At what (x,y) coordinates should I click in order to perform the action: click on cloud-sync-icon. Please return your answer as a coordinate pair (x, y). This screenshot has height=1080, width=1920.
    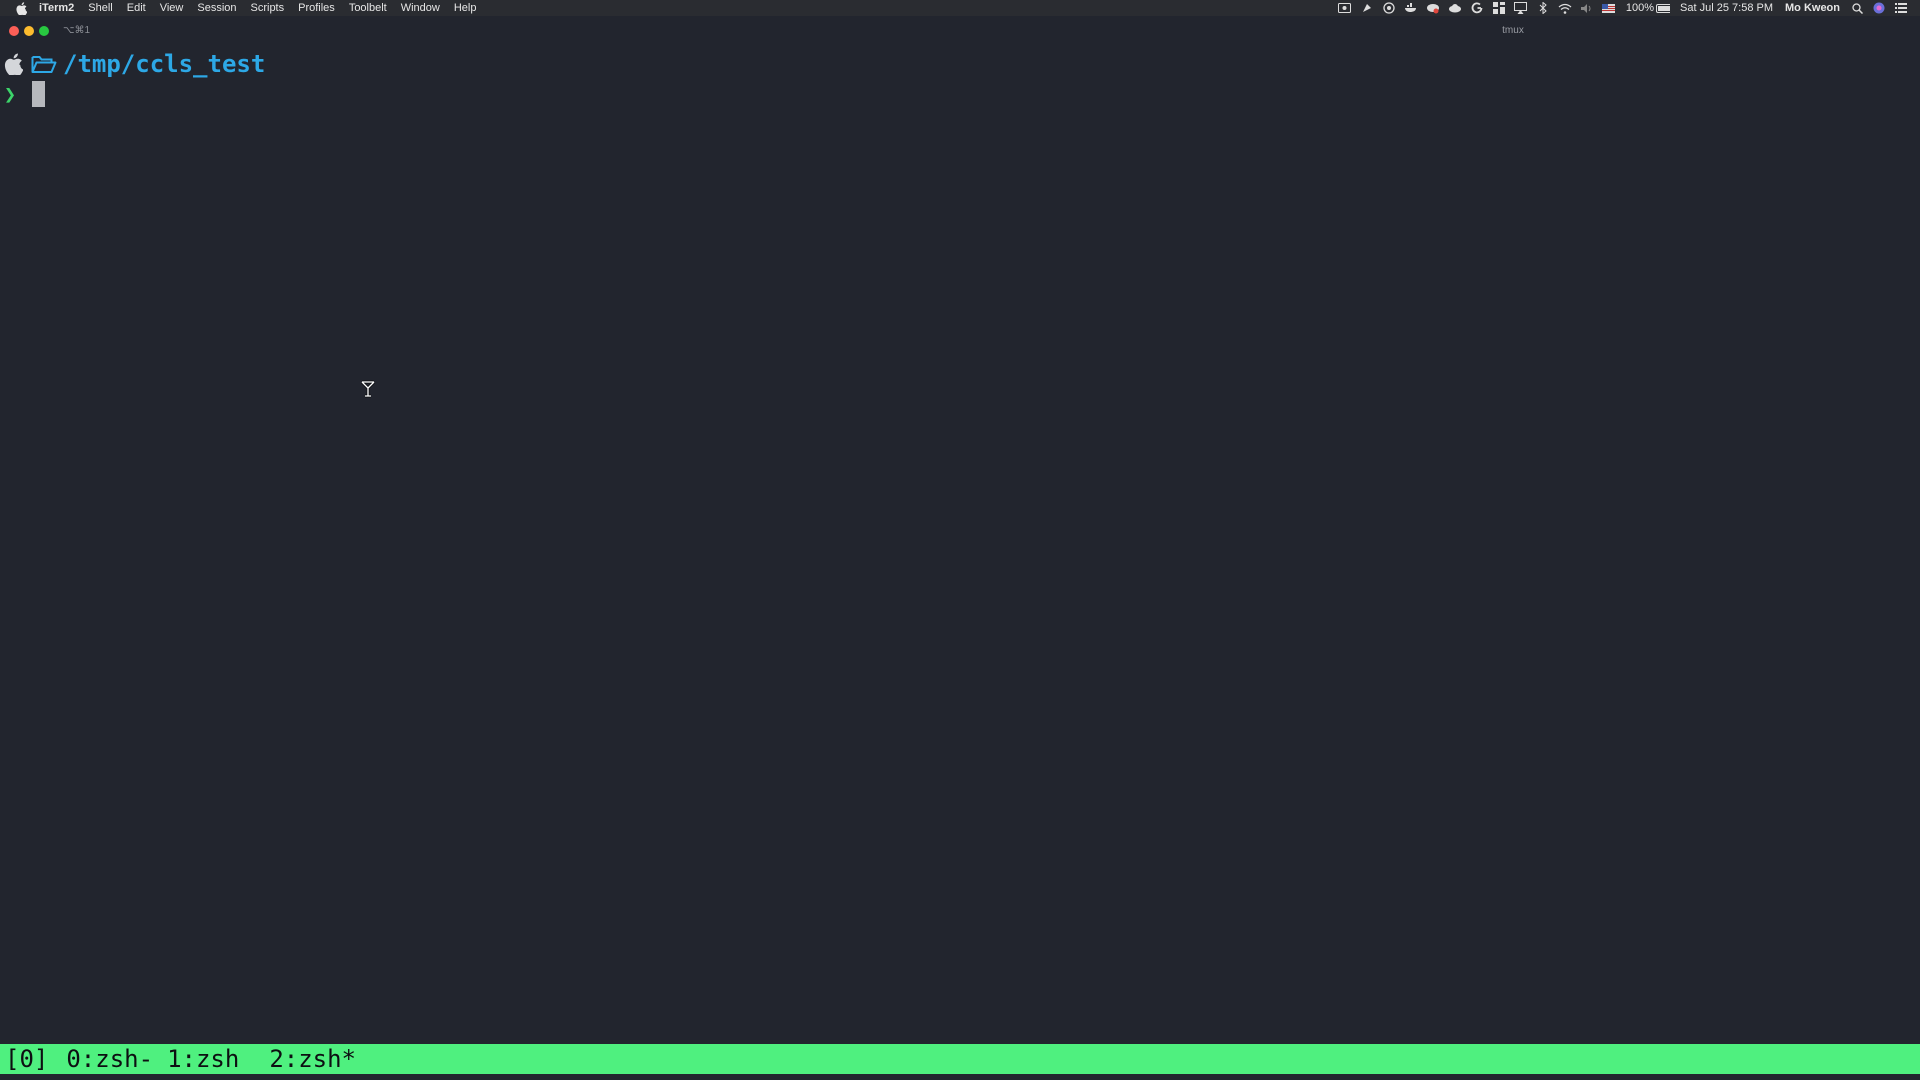
    Looking at the image, I should click on (1433, 8).